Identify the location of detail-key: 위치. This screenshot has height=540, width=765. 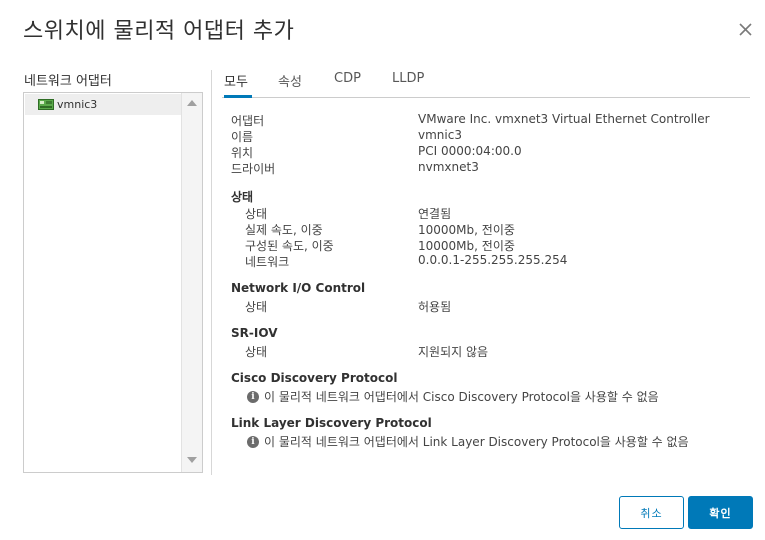
(242, 153).